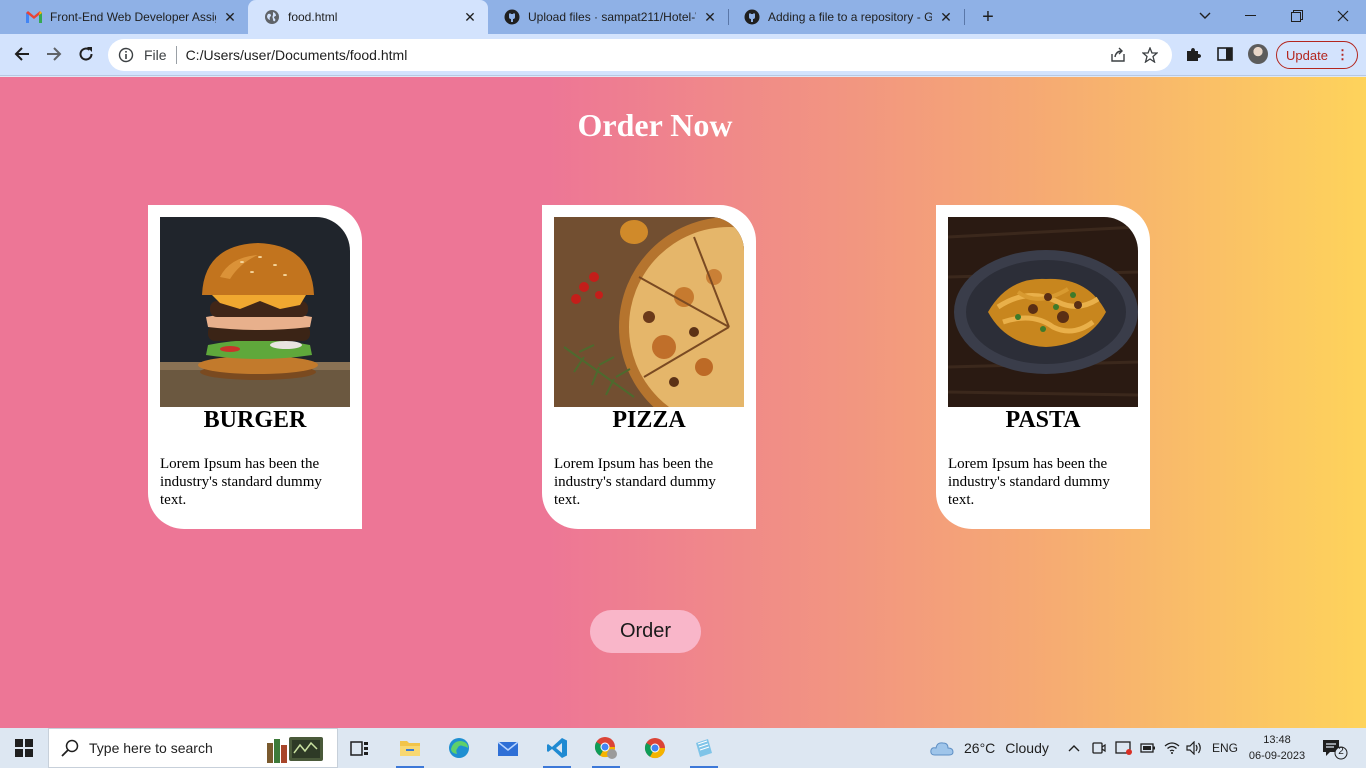  Describe the element at coordinates (151, 748) in the screenshot. I see `search-placeholder: Type here to search` at that location.